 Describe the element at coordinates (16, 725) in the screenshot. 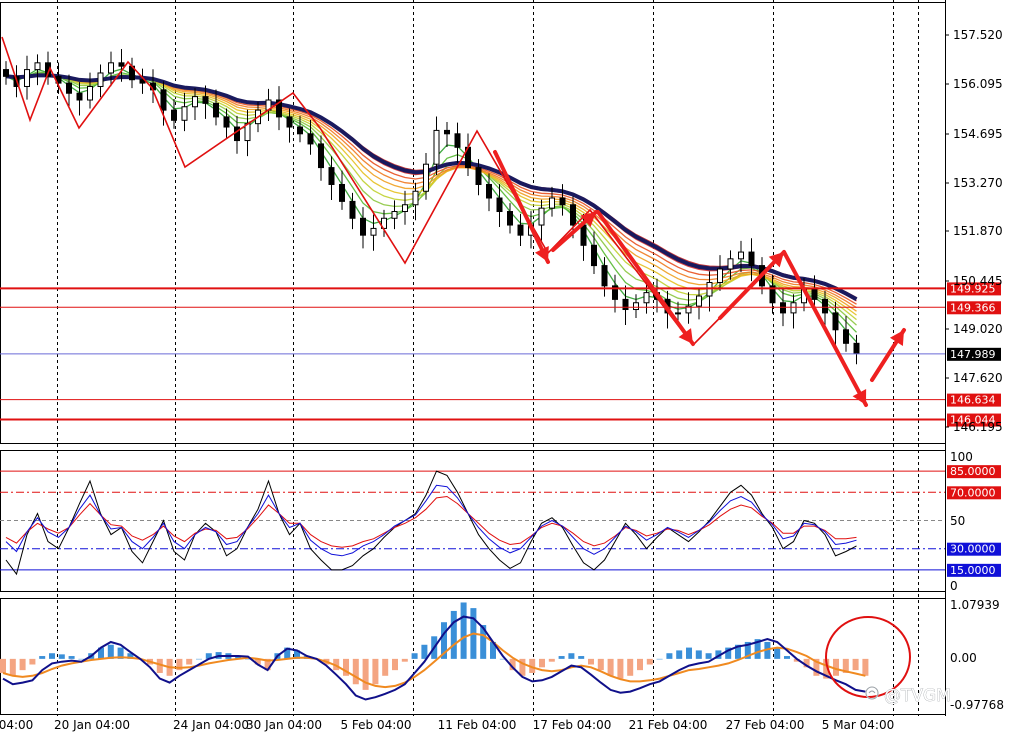

I see `x-tick-label: 04:00` at that location.